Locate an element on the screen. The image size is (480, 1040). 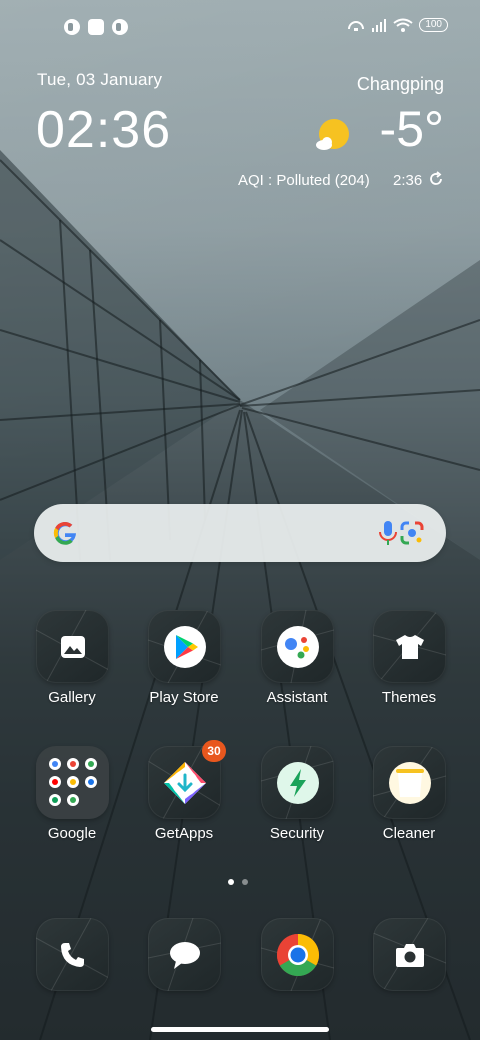
folder-app-icons is located at coordinates (73, 782).